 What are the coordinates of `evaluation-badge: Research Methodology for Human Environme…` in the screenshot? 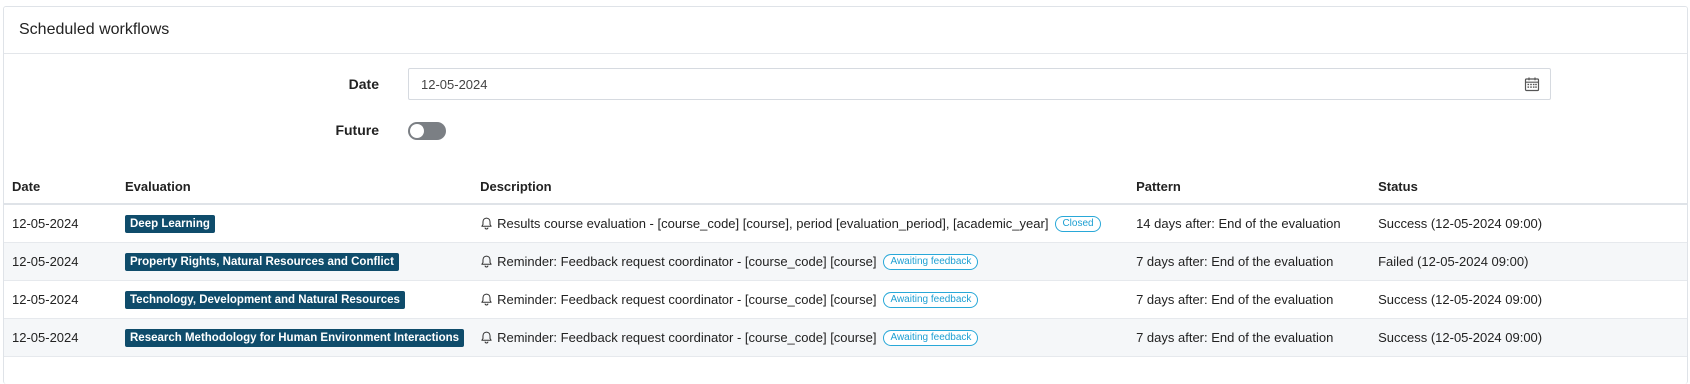 It's located at (295, 337).